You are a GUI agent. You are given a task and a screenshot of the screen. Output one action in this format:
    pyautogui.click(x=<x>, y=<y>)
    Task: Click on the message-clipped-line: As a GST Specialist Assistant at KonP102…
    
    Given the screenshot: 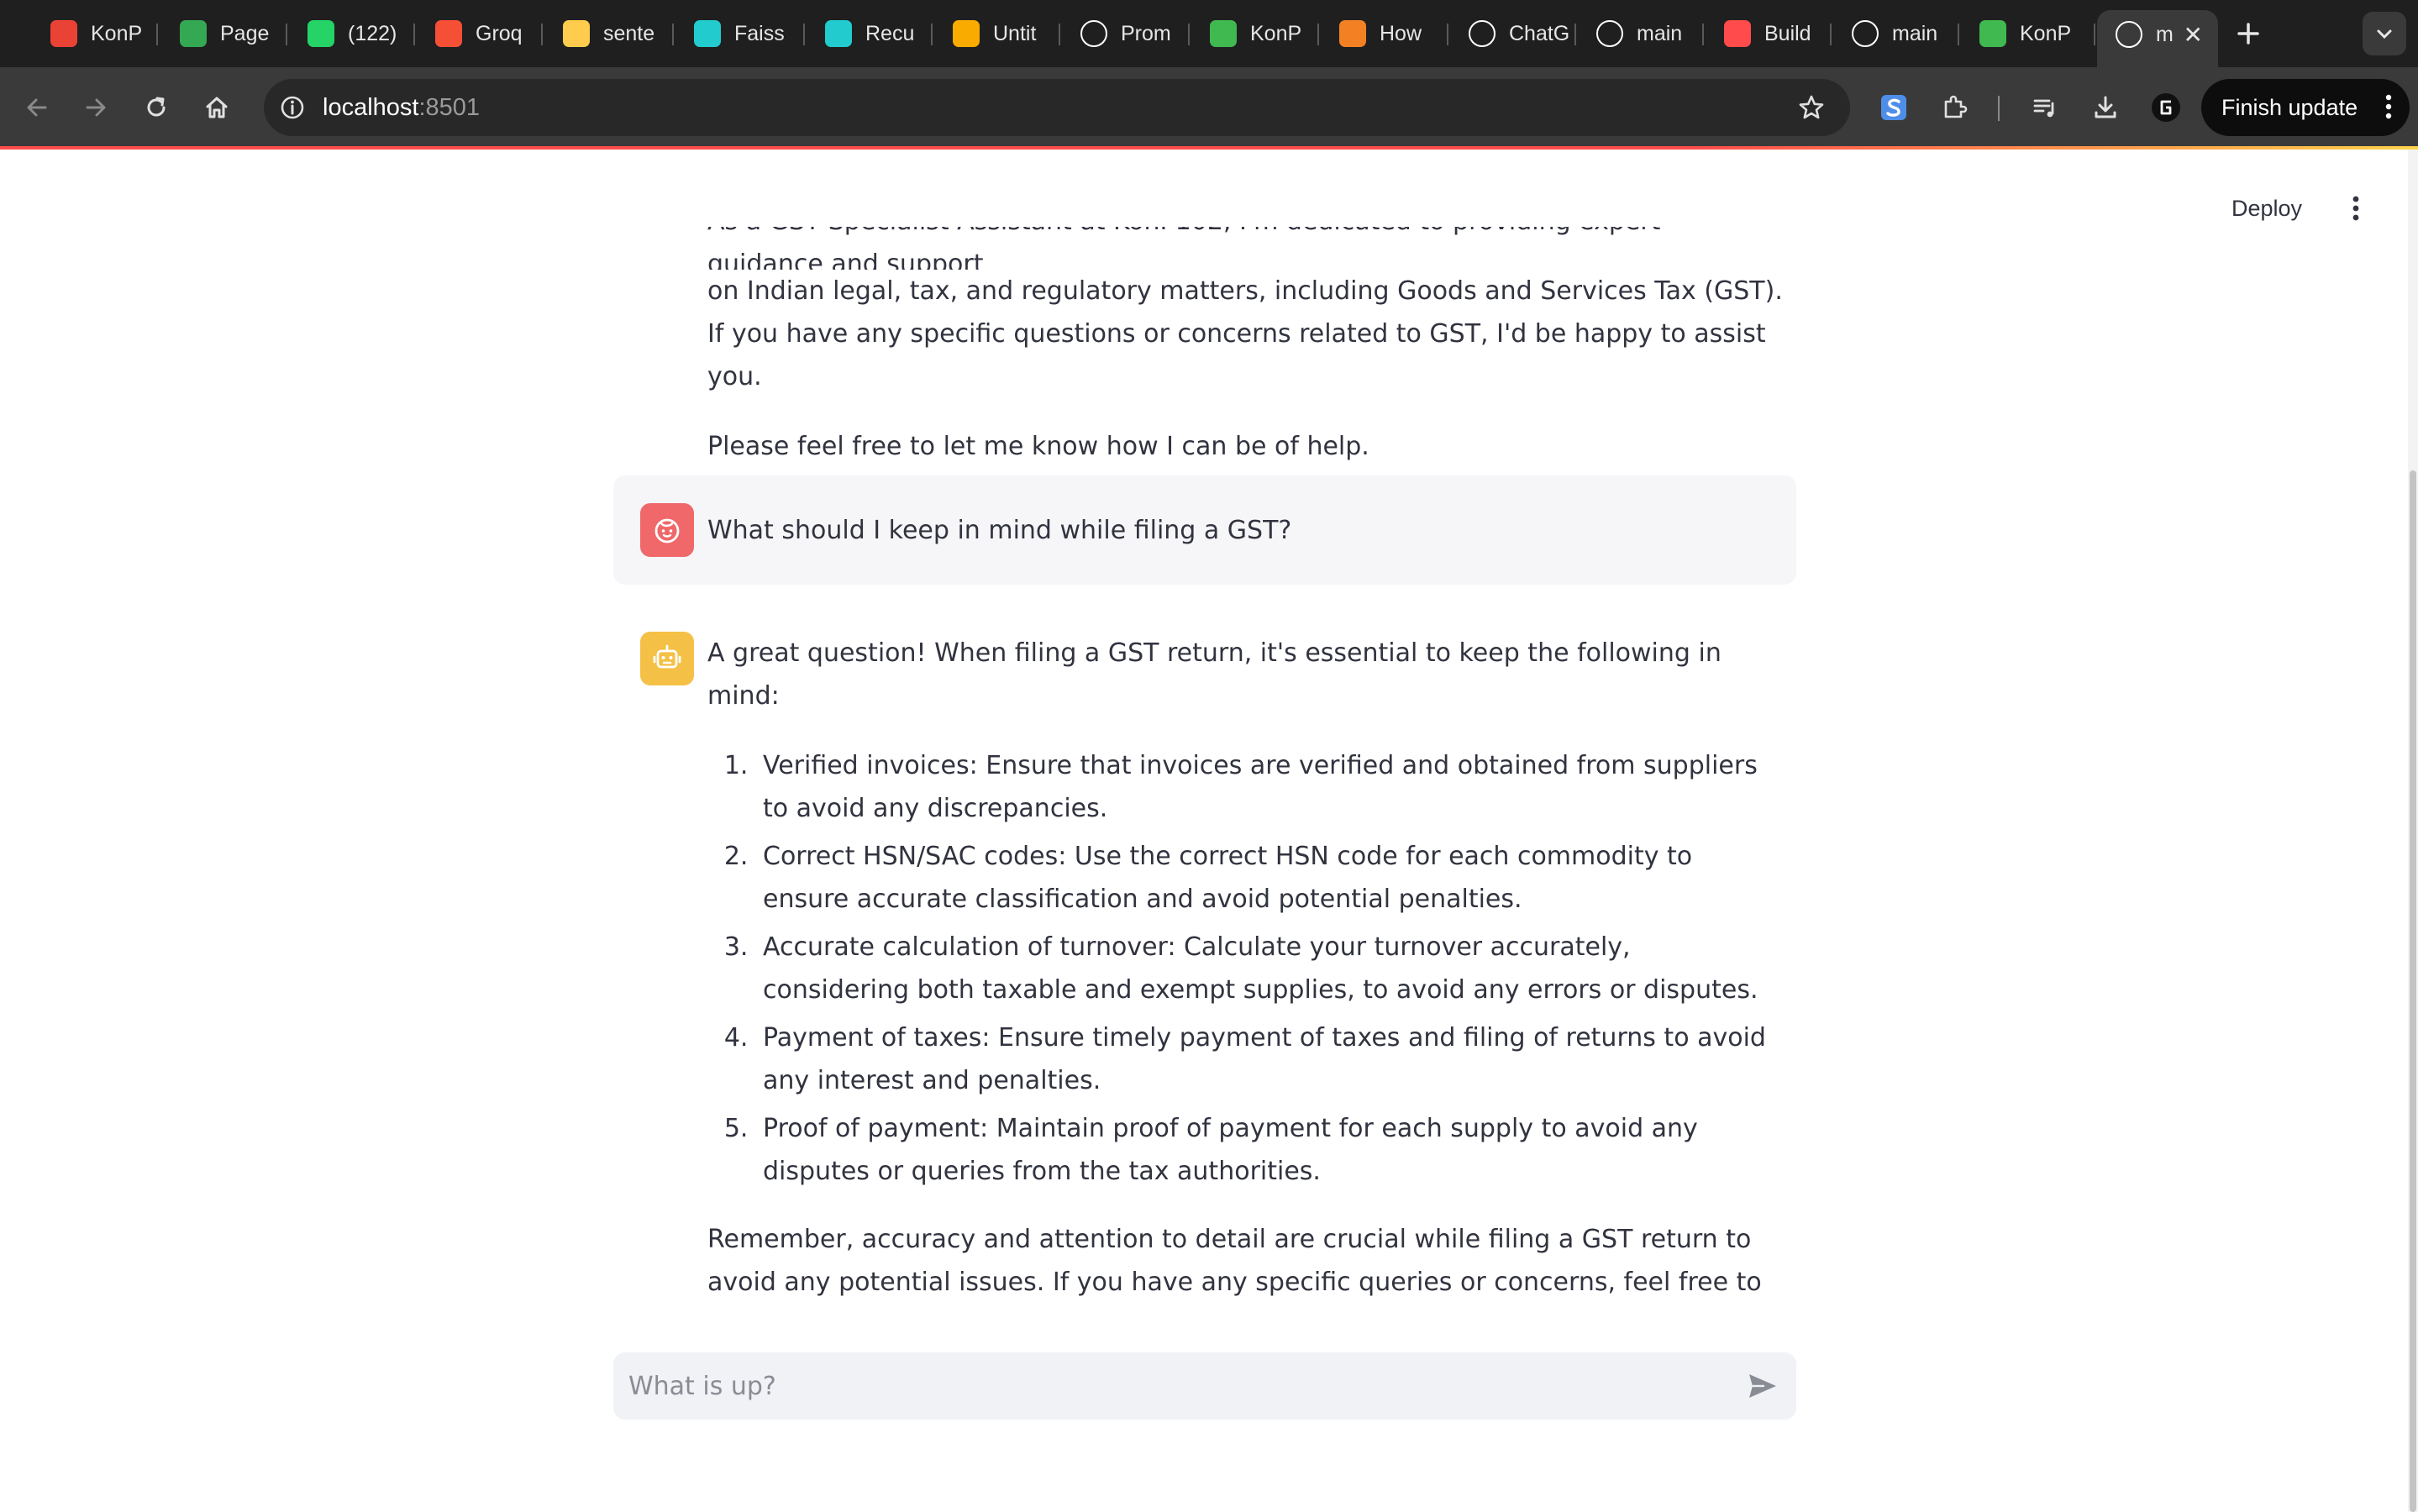 What is the action you would take?
    pyautogui.click(x=1236, y=248)
    